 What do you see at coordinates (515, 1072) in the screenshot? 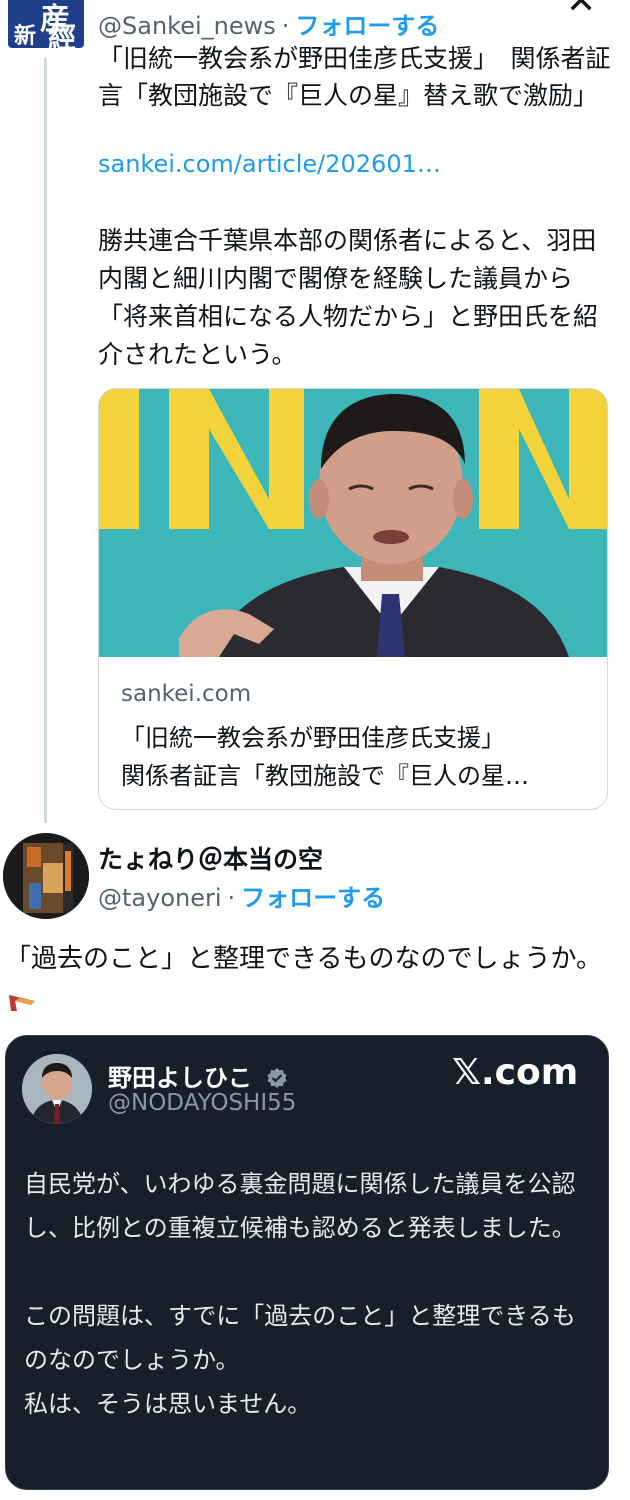
I see `x-brand-logo: 𝕏.com` at bounding box center [515, 1072].